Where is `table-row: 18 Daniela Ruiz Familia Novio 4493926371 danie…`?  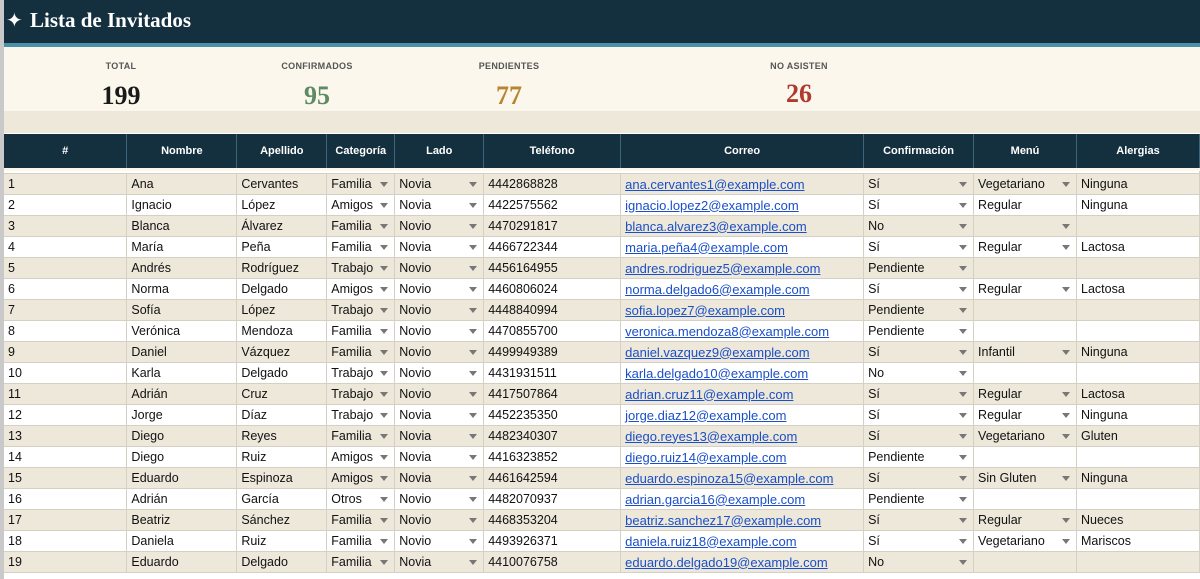
table-row: 18 Daniela Ruiz Familia Novio 4493926371 danie… is located at coordinates (602, 541).